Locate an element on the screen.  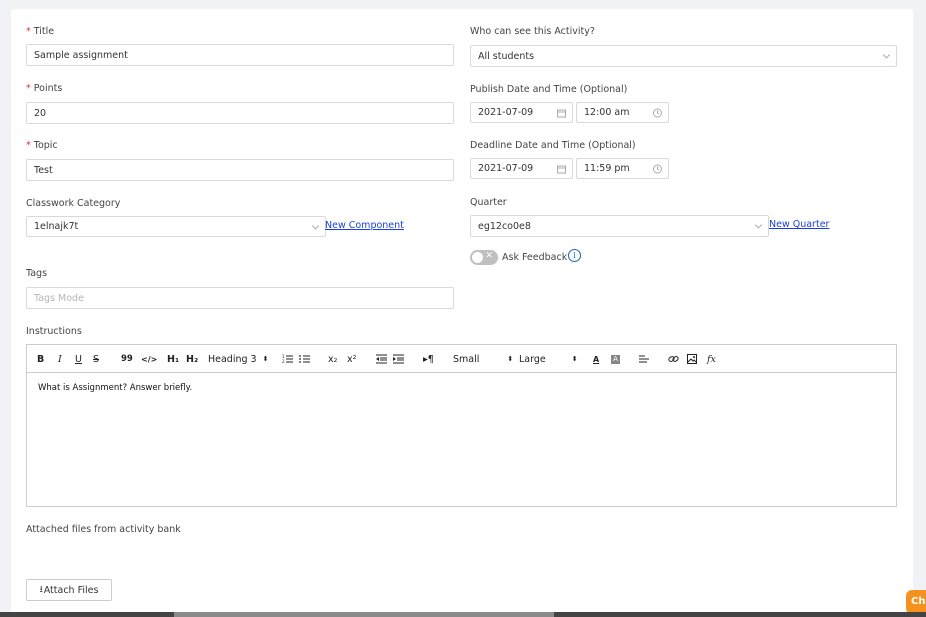
upload-icon: ⭳ is located at coordinates (41, 590).